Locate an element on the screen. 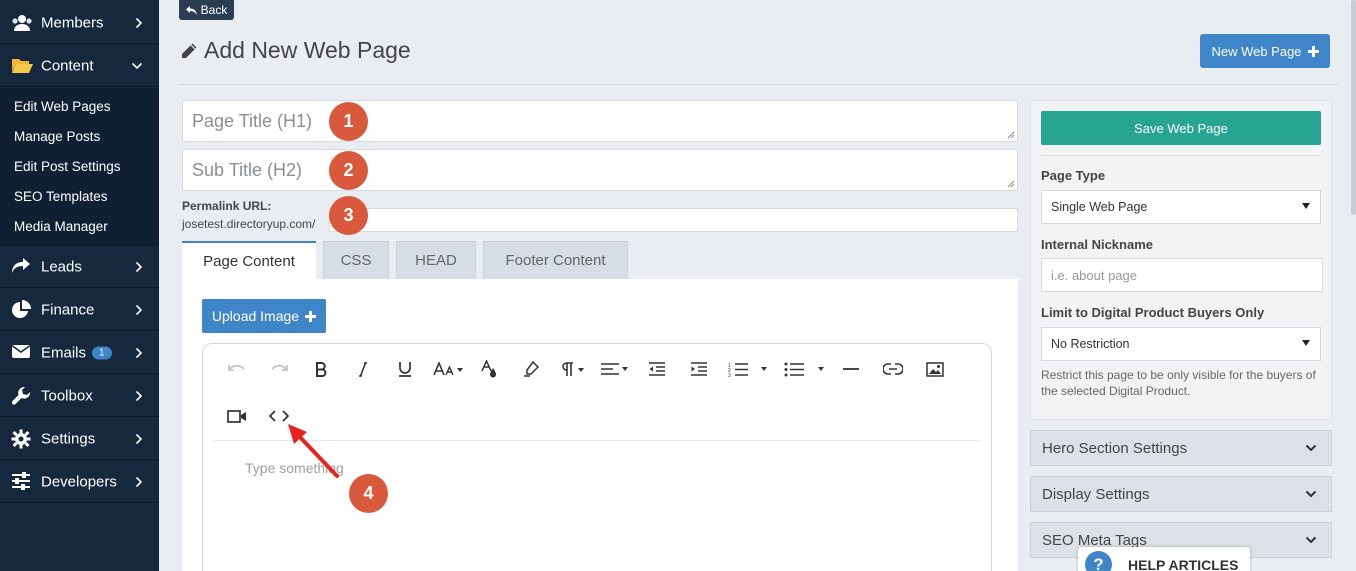 This screenshot has width=1356, height=571. gear-icon is located at coordinates (21, 439).